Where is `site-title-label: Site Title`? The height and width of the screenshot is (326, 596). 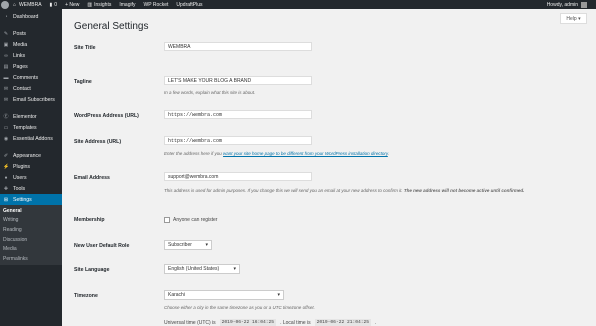
site-title-label: Site Title is located at coordinates (85, 48).